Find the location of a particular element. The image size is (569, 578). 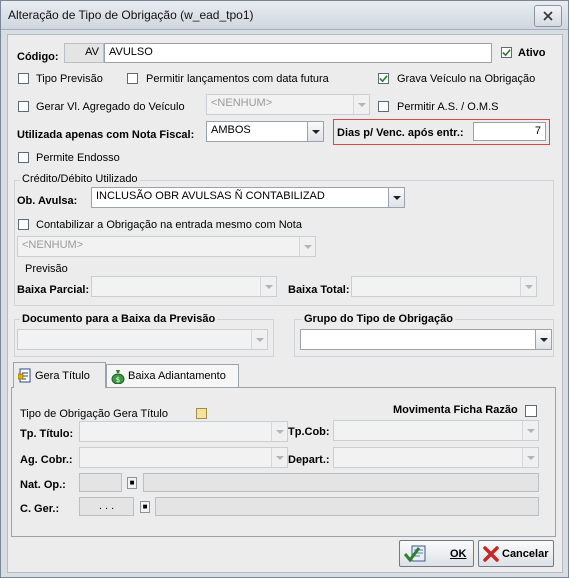

gerar-vl-agregado-combo: <NENHUM> is located at coordinates (288, 104).